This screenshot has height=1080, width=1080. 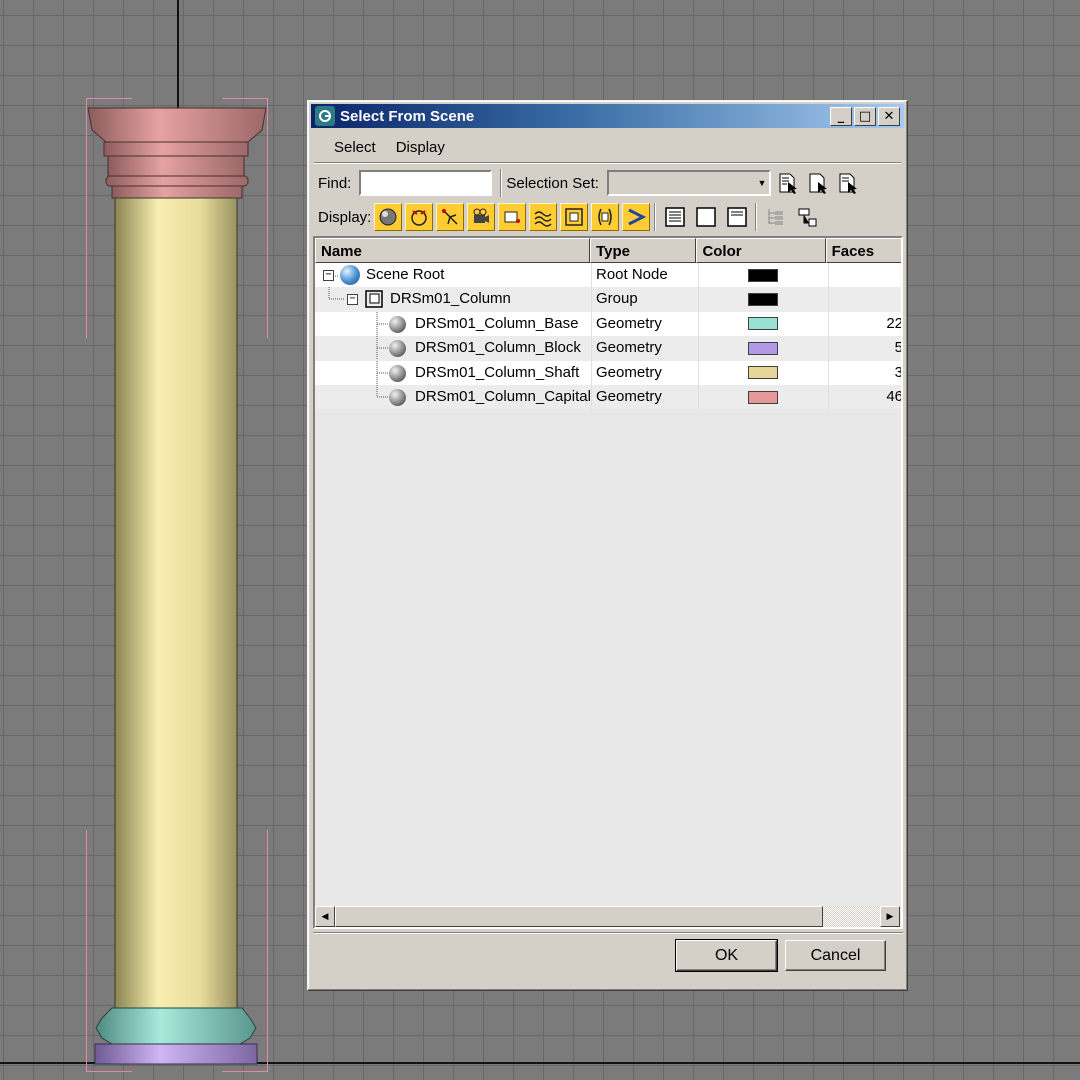 I want to click on bones-icon, so click(x=637, y=217).